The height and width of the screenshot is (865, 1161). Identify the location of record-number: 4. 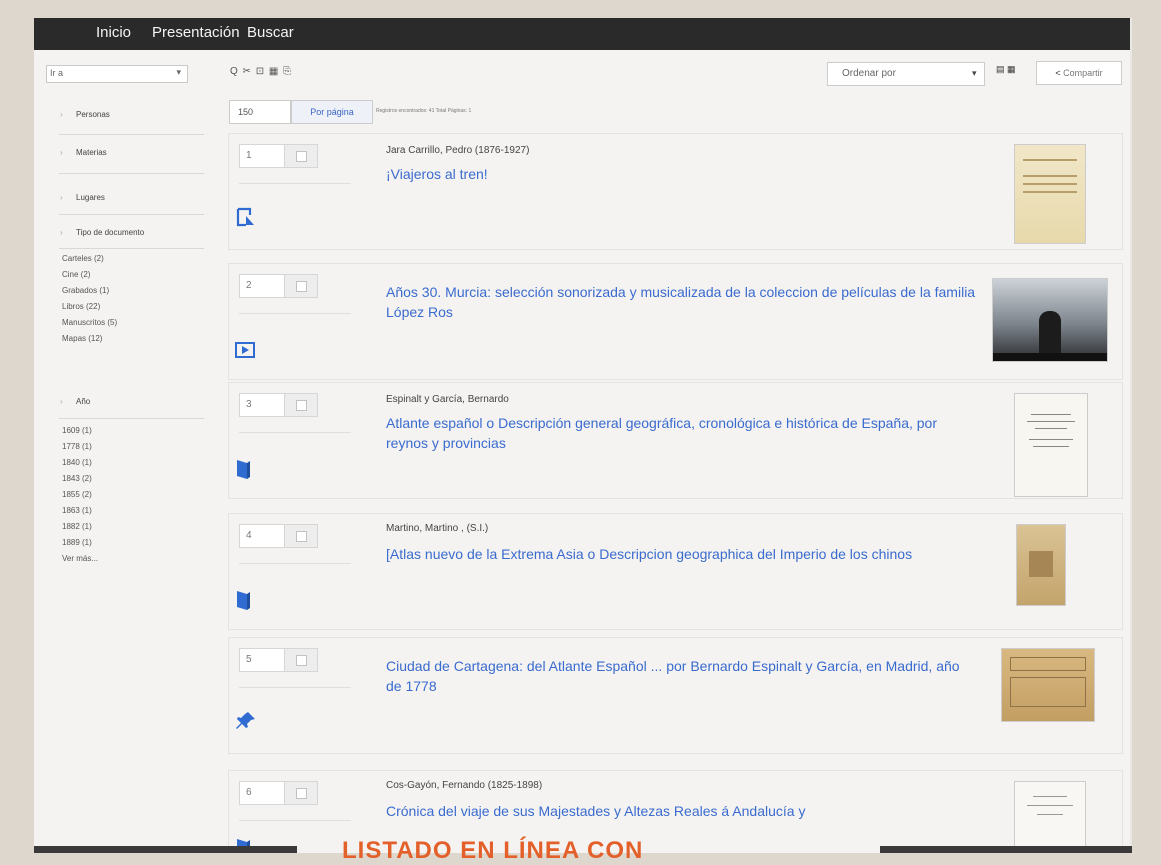
(262, 536).